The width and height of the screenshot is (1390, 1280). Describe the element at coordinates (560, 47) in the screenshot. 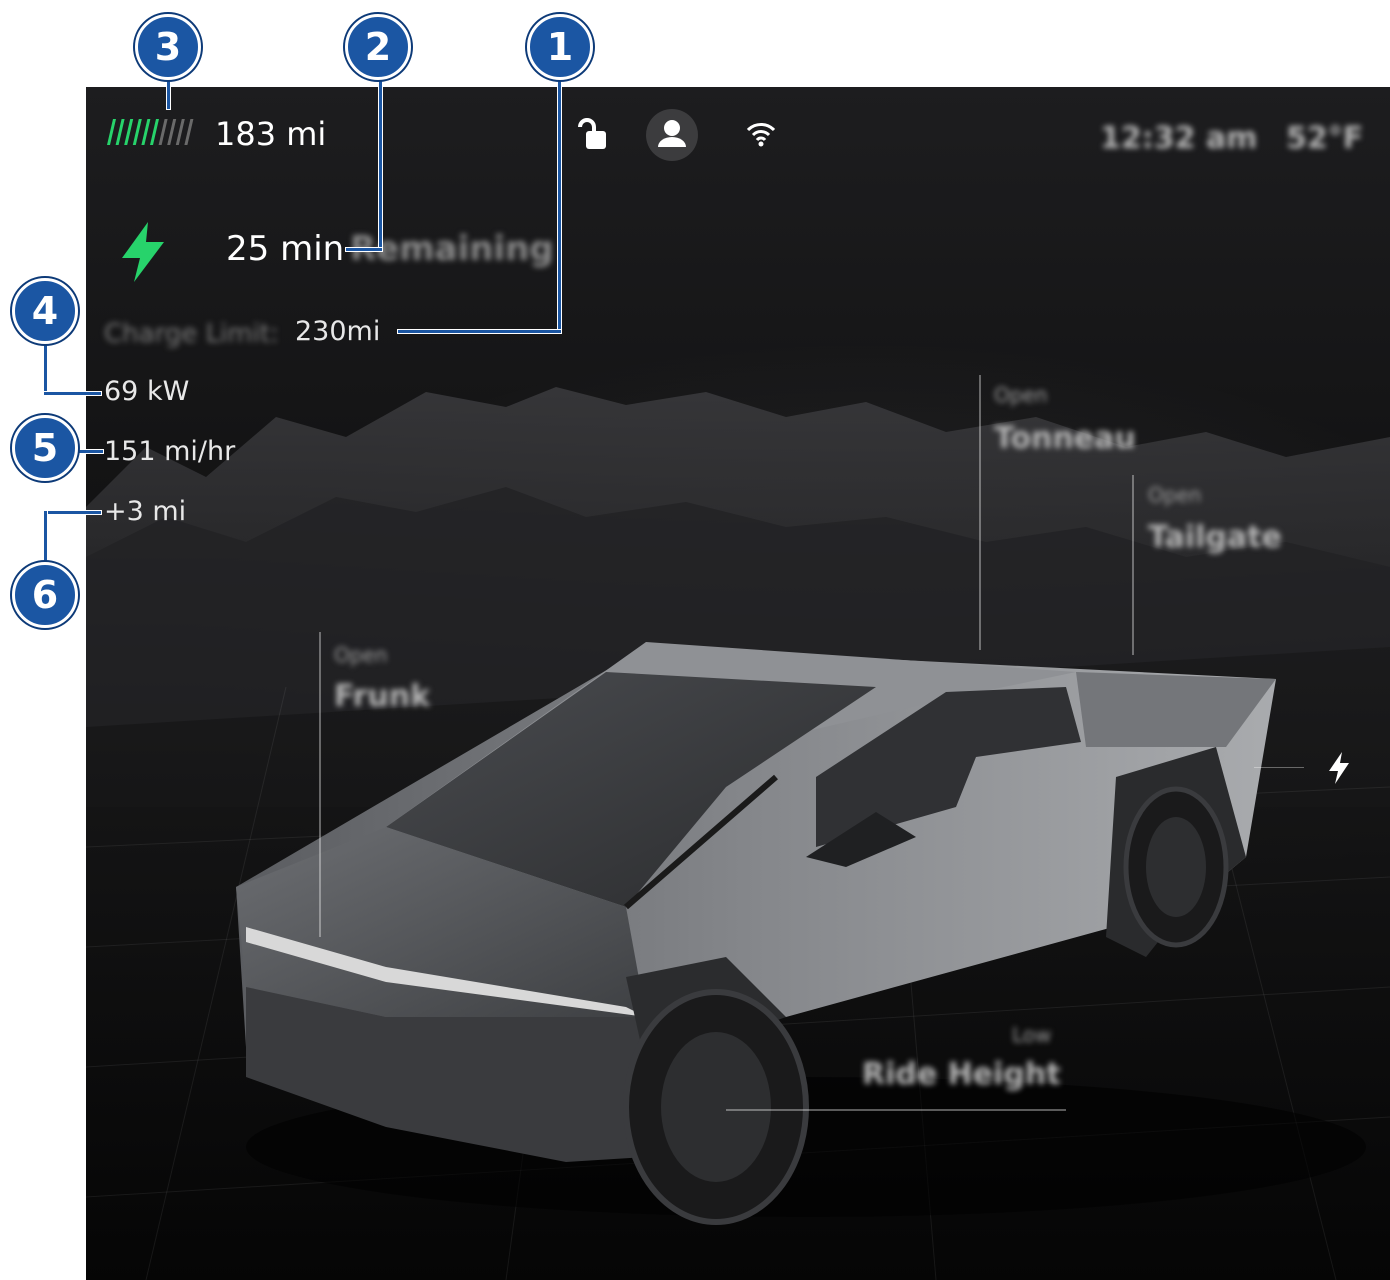

I see `callout-1: 1` at that location.